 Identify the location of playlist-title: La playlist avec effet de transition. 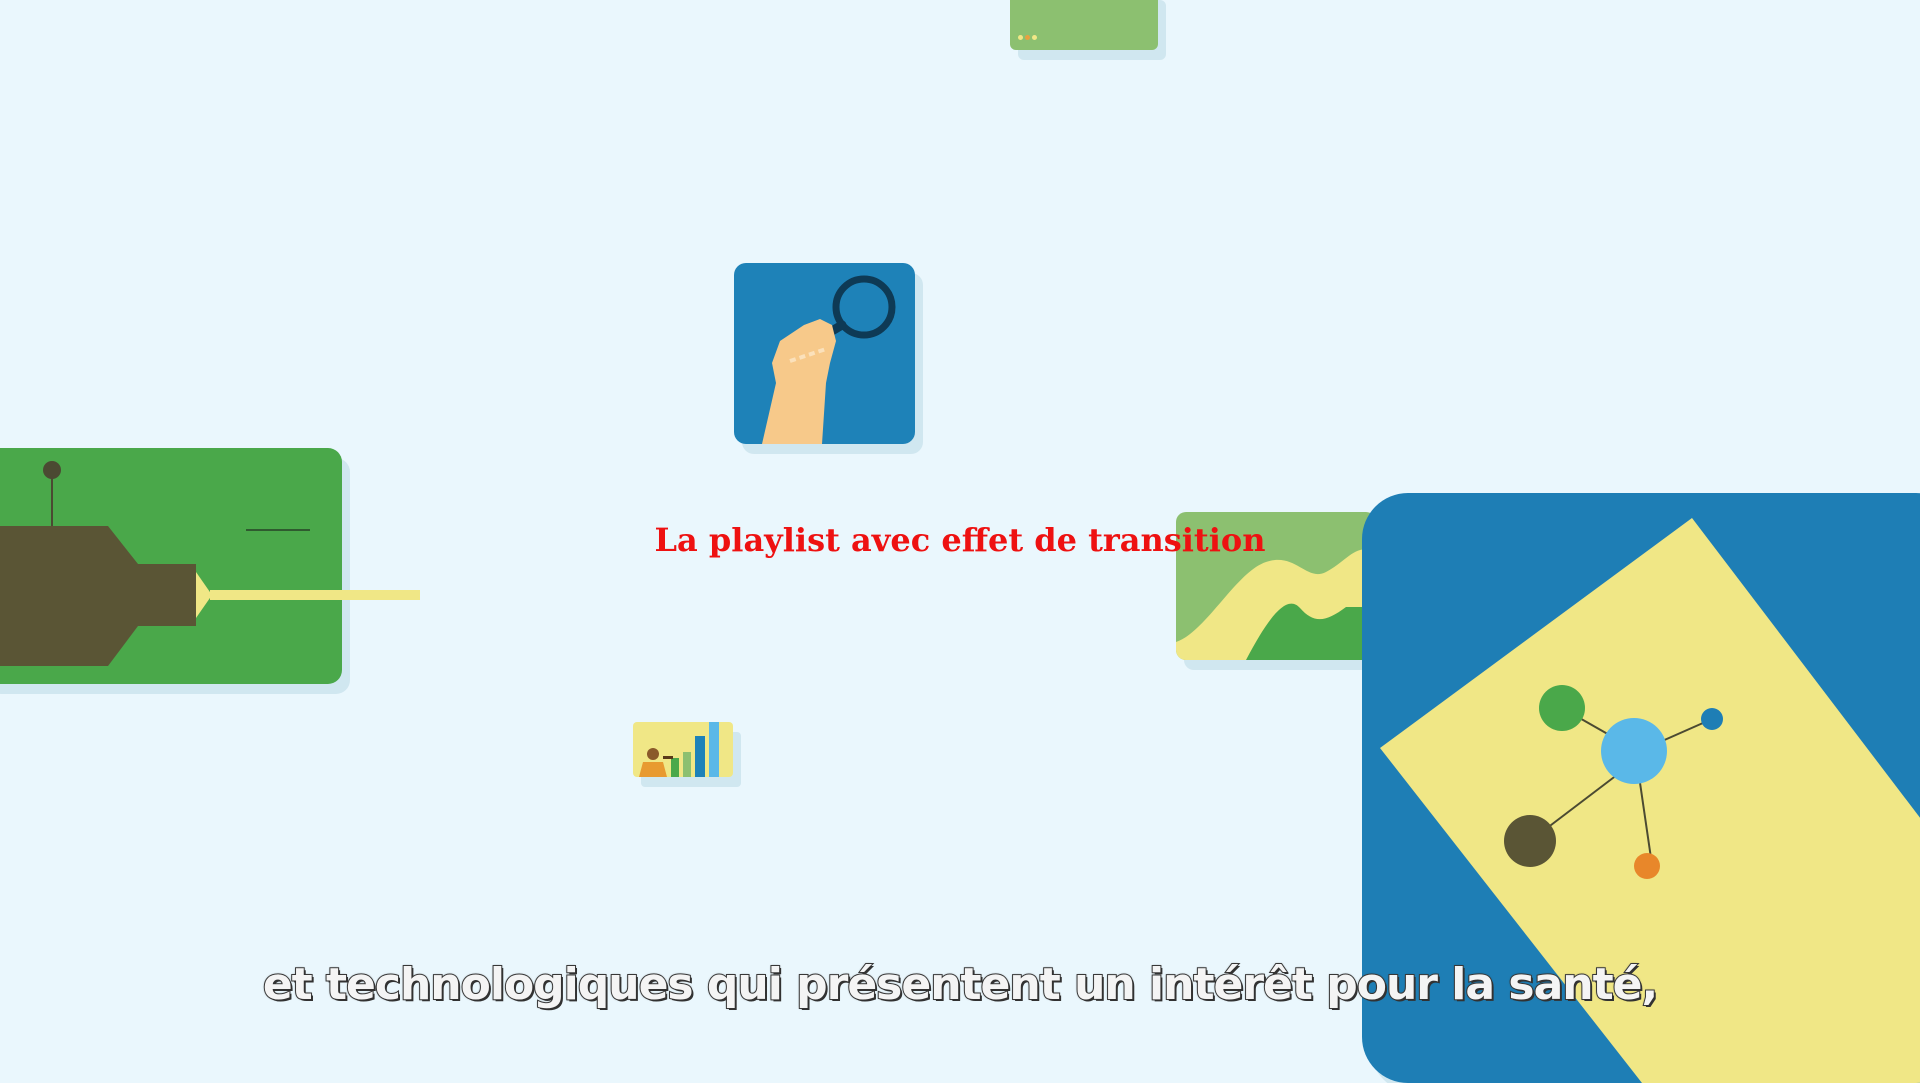
(960, 540).